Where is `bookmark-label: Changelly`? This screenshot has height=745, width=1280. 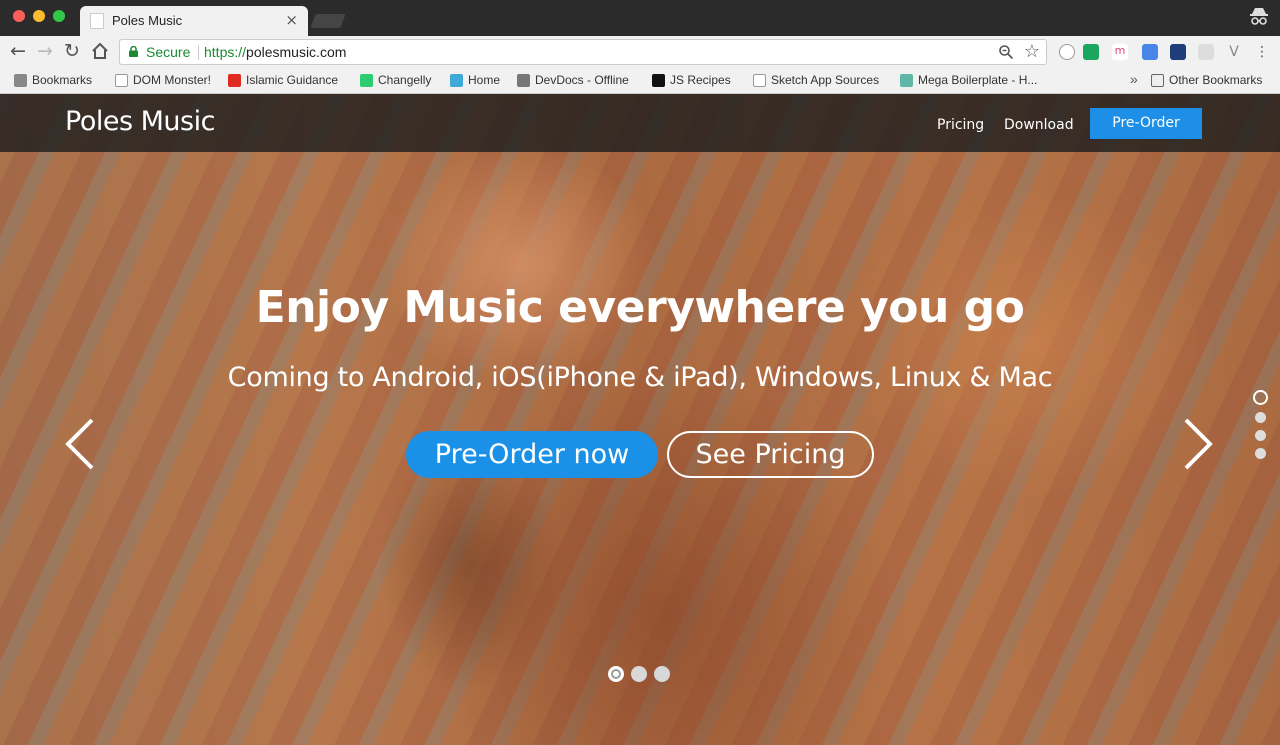
bookmark-label: Changelly is located at coordinates (405, 80).